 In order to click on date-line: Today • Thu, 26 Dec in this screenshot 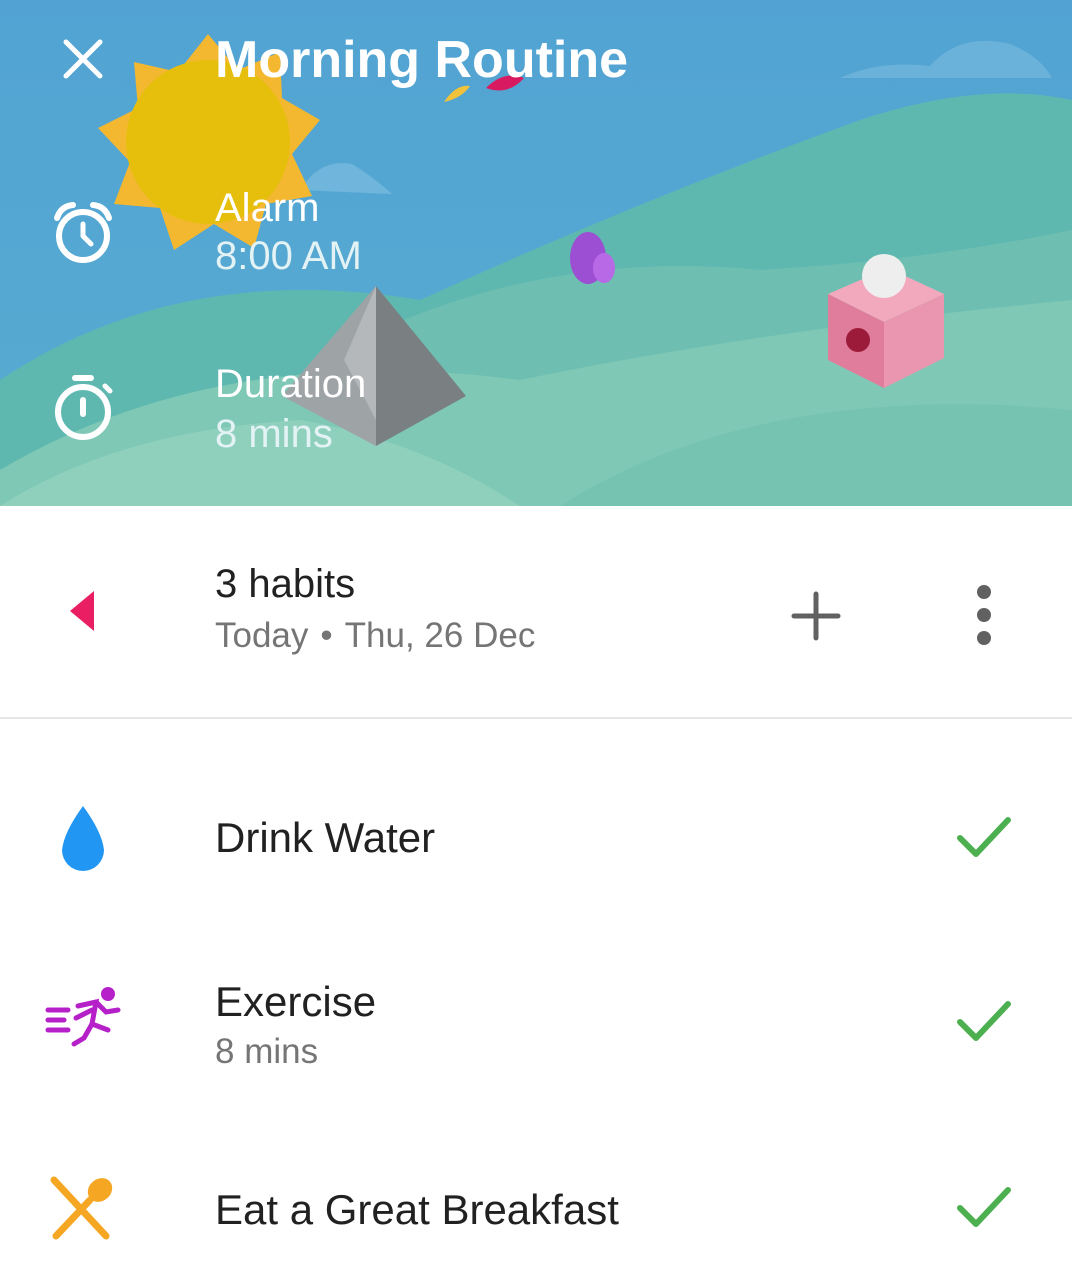, I will do `click(375, 636)`.